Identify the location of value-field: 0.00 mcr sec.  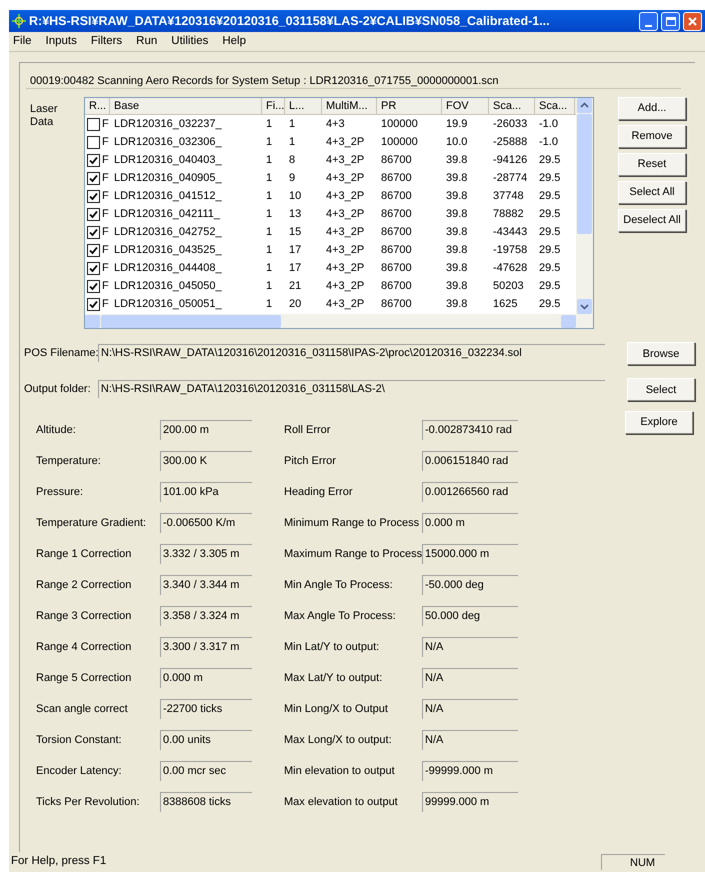
(206, 771).